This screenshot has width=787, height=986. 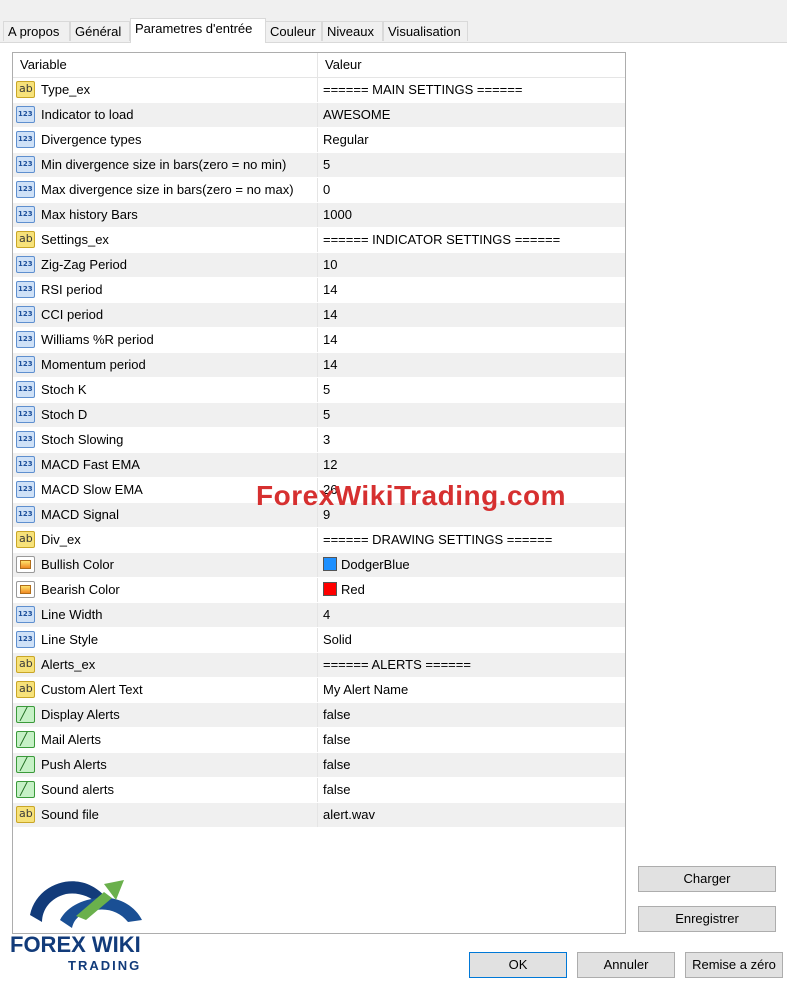 What do you see at coordinates (442, 239) in the screenshot?
I see `value-text: ====== INDICATOR SETTINGS ======` at bounding box center [442, 239].